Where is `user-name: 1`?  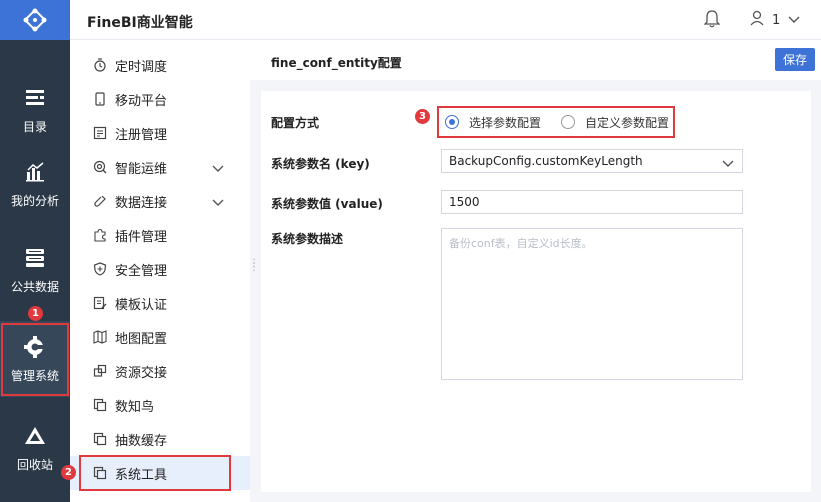
user-name: 1 is located at coordinates (776, 20).